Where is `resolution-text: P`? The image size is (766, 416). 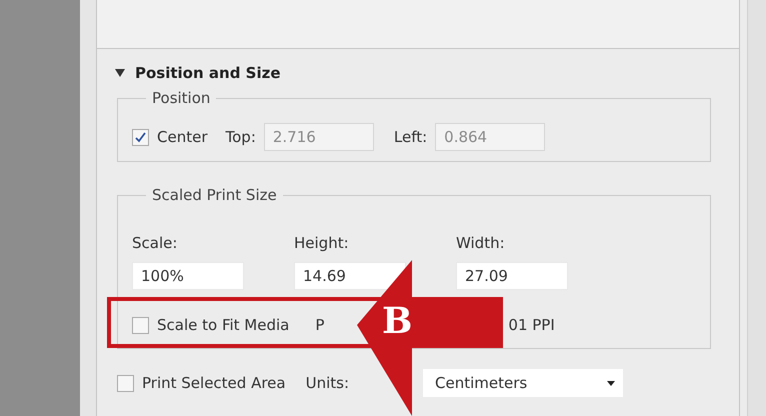
resolution-text: P is located at coordinates (319, 325).